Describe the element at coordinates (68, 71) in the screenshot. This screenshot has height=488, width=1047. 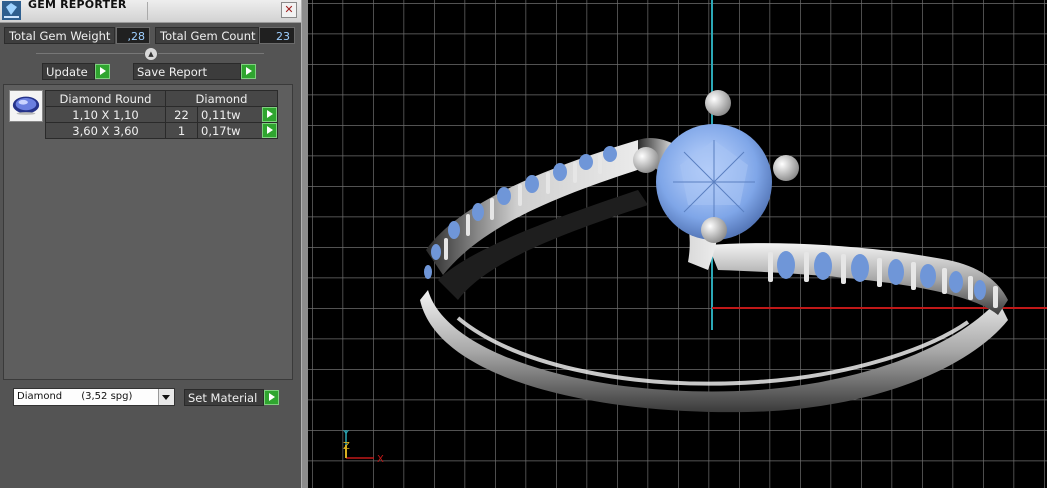
I see `update-button: Update` at that location.